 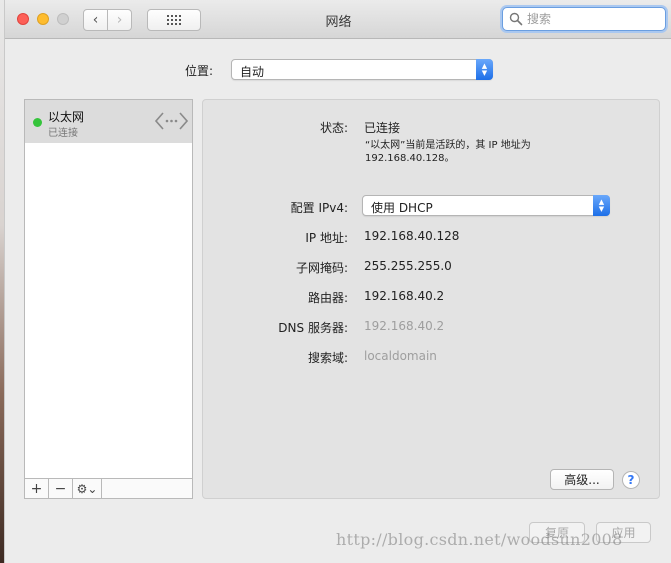 I want to click on dns-server-label: DNS 服务器:, so click(x=313, y=328).